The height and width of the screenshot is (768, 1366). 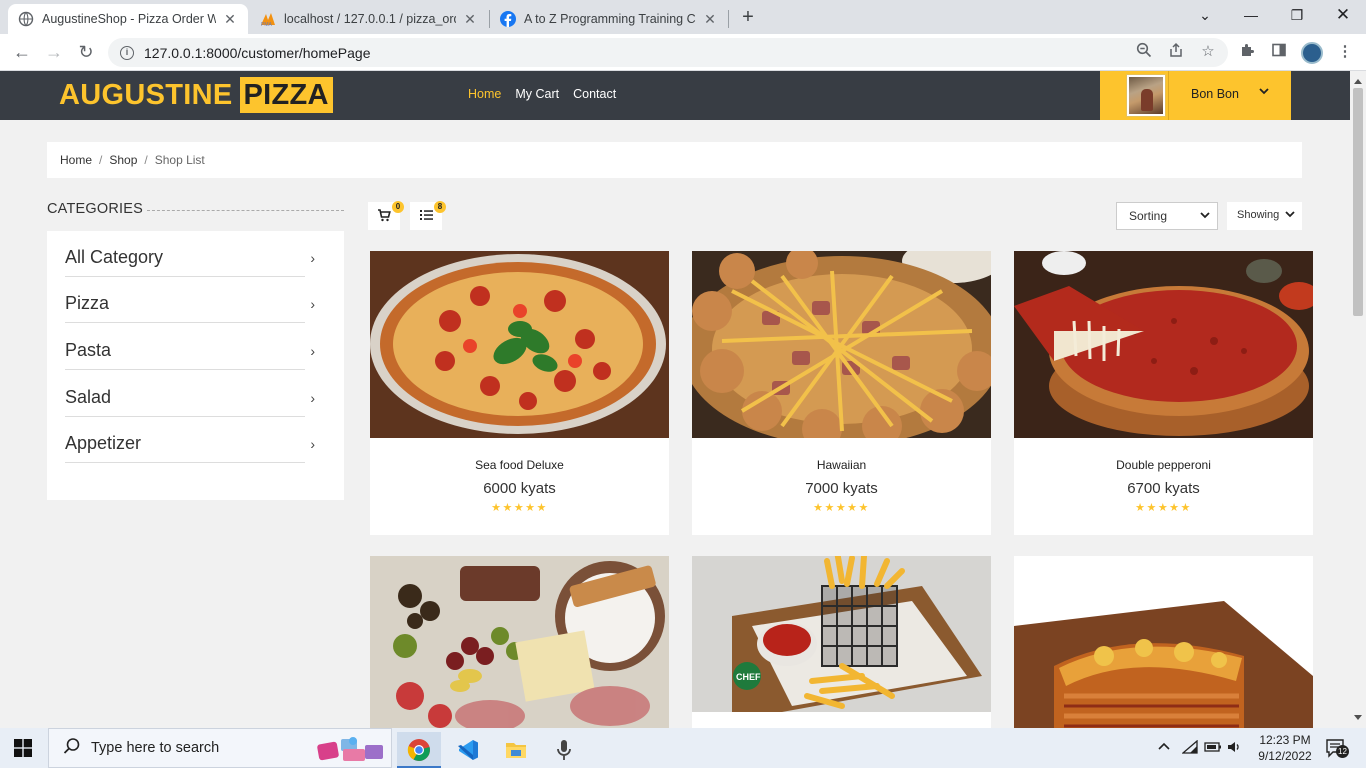 I want to click on taskbar-file-explorer, so click(x=516, y=750).